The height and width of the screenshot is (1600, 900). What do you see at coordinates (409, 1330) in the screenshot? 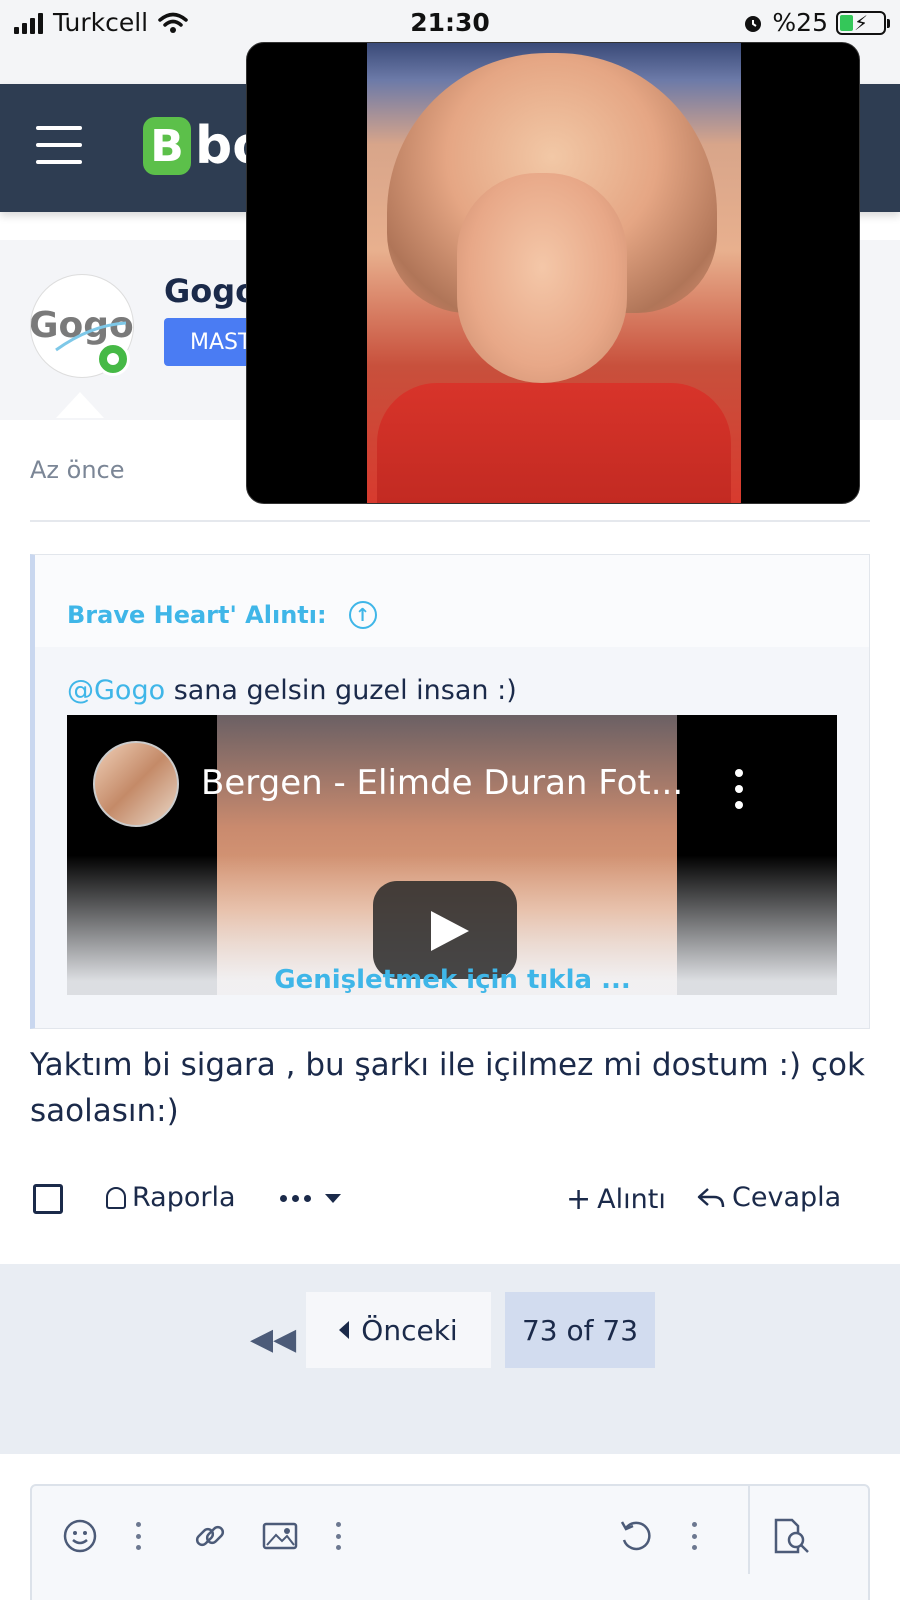
I see `prev-page-label: Önceki` at bounding box center [409, 1330].